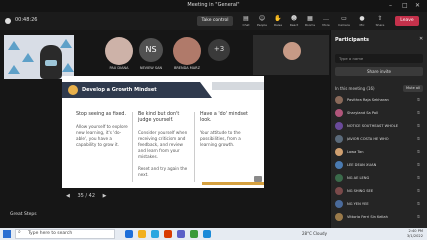 The image size is (427, 240). What do you see at coordinates (246, 18) in the screenshot?
I see `chat-icon: ▤` at bounding box center [246, 18].